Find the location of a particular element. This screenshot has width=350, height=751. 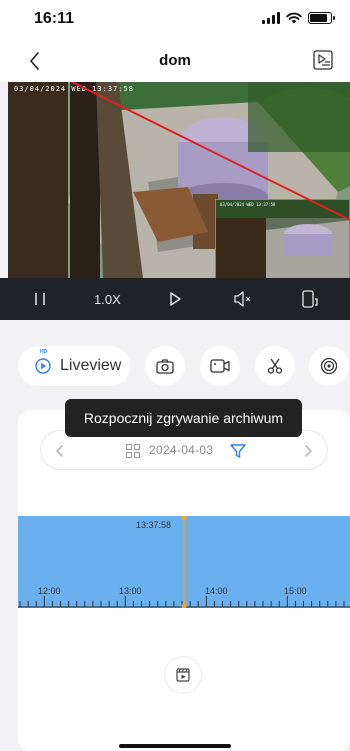

page-title: dom is located at coordinates (175, 60).